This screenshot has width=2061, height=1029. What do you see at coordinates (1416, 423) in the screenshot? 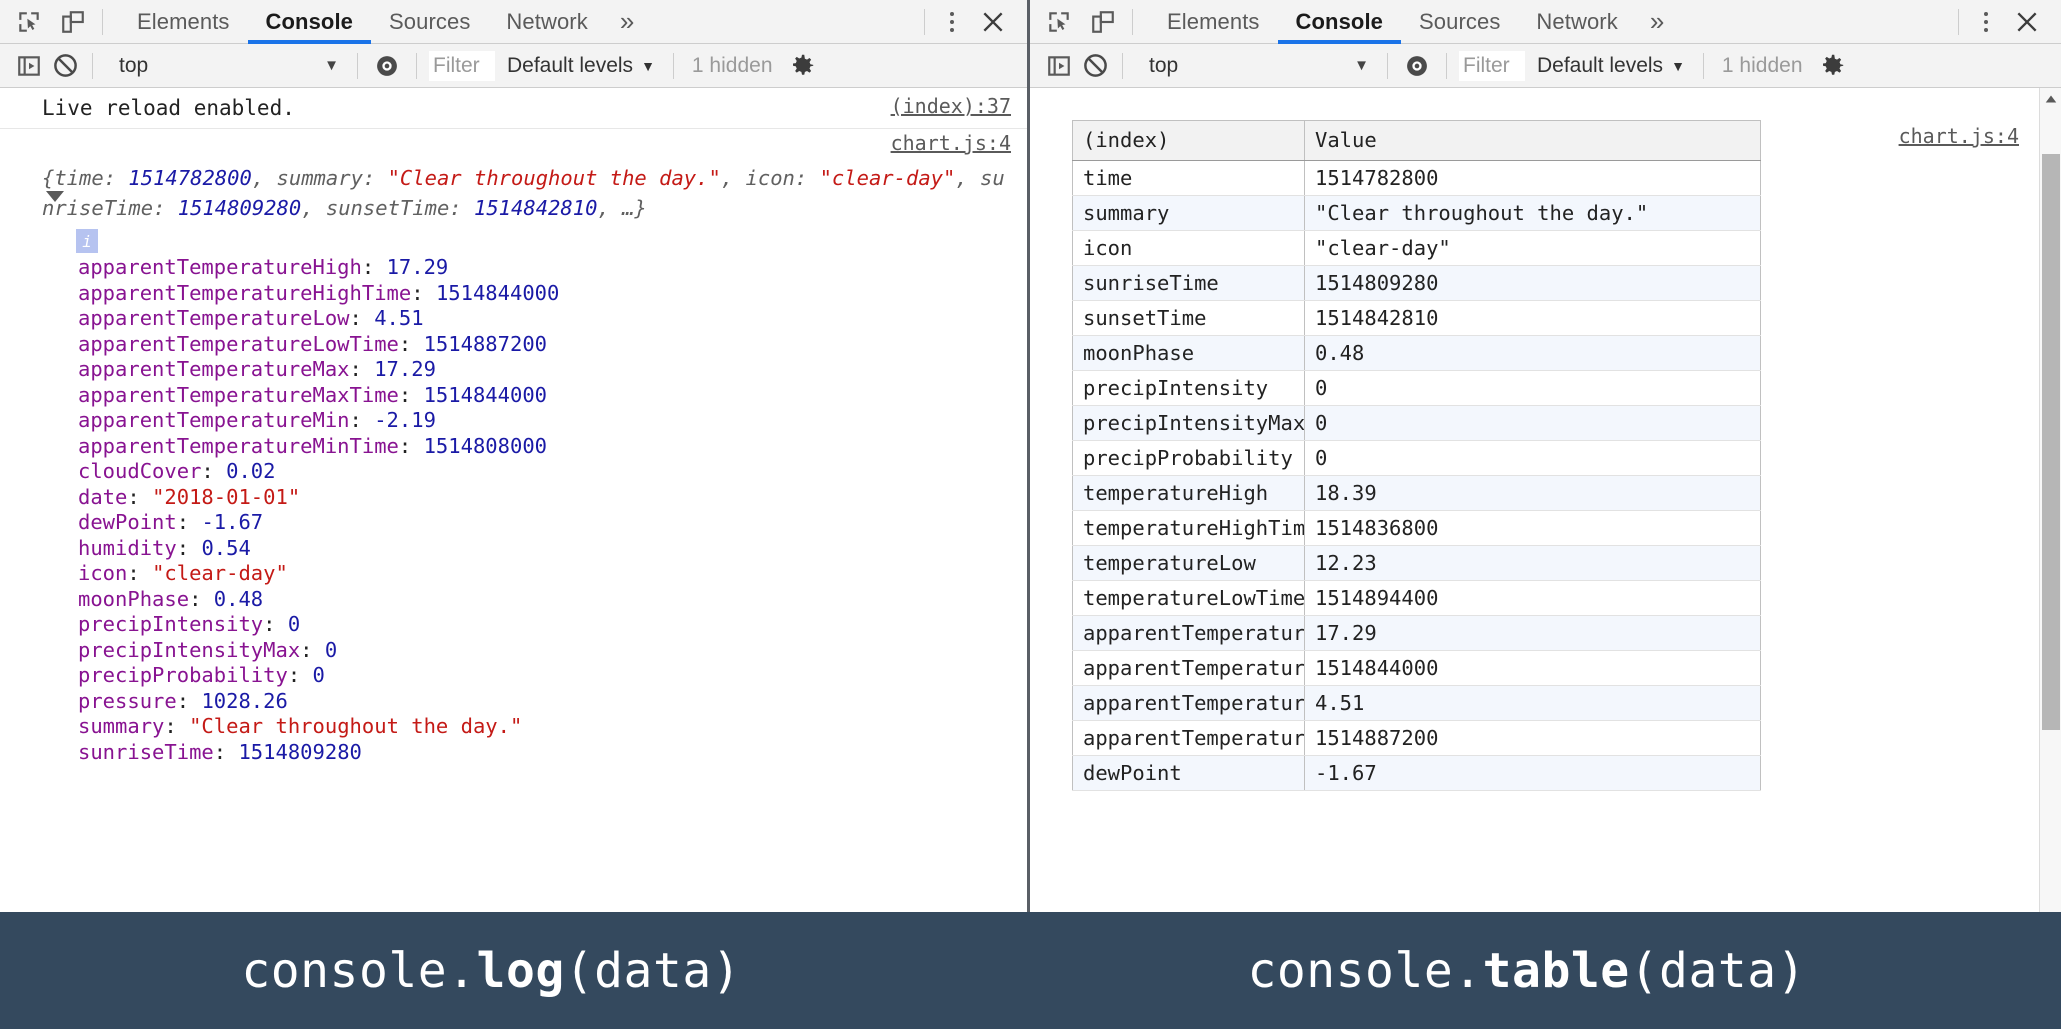
I see `table-row: precipIntensityMax 0` at bounding box center [1416, 423].